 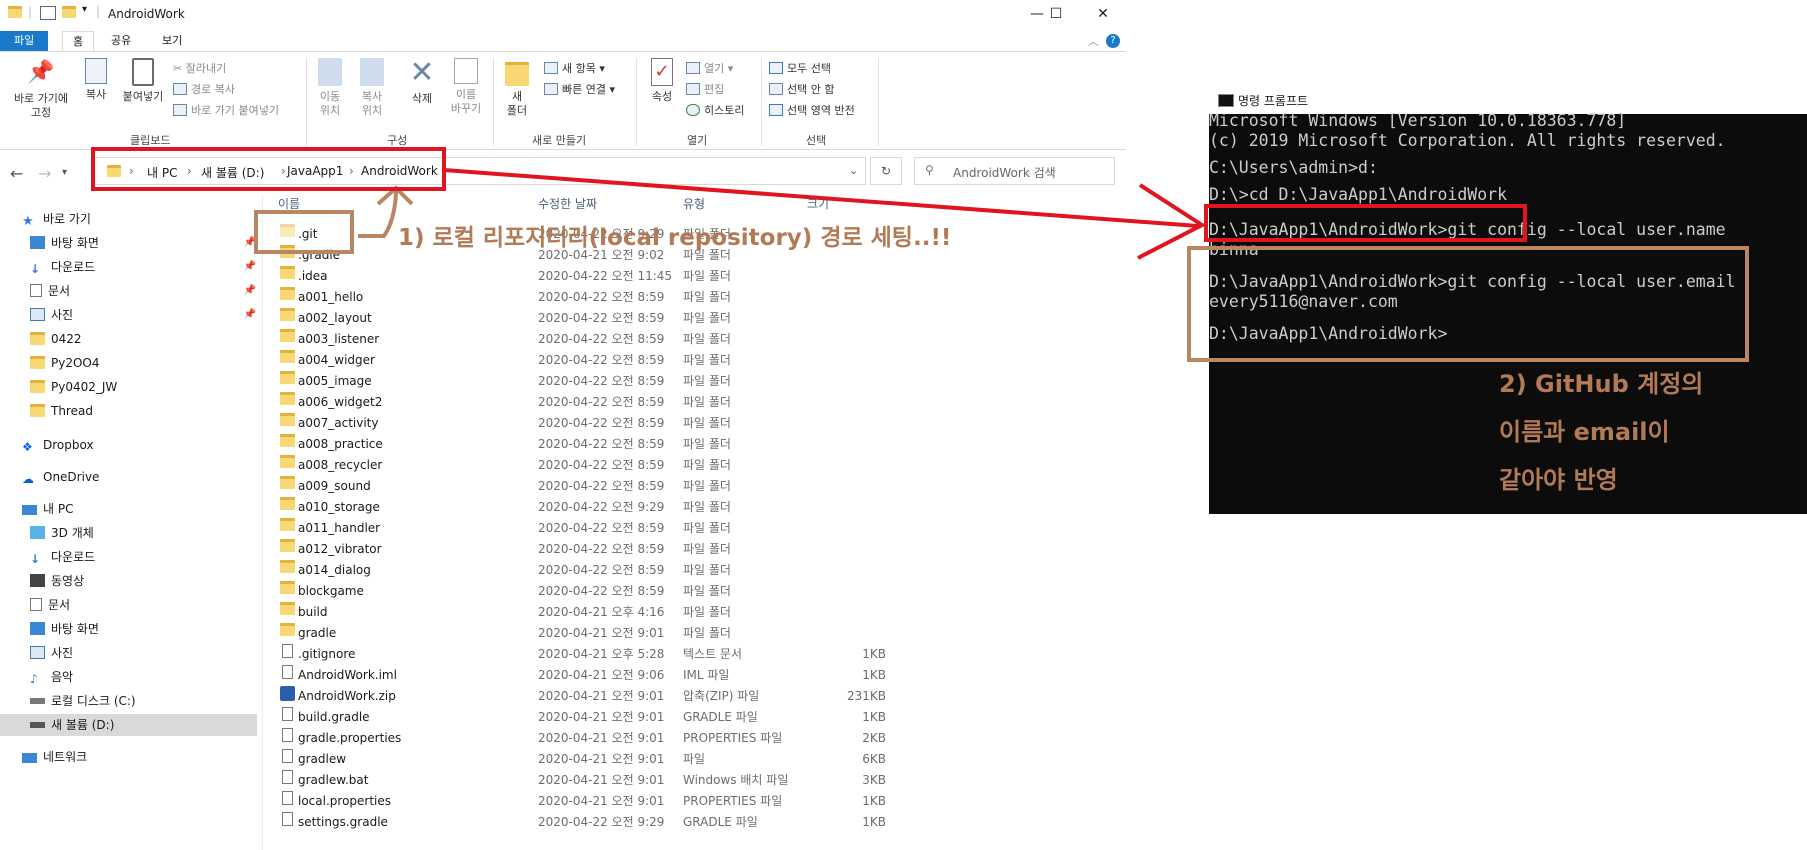 What do you see at coordinates (304, 232) in the screenshot?
I see `git-folder-highlight` at bounding box center [304, 232].